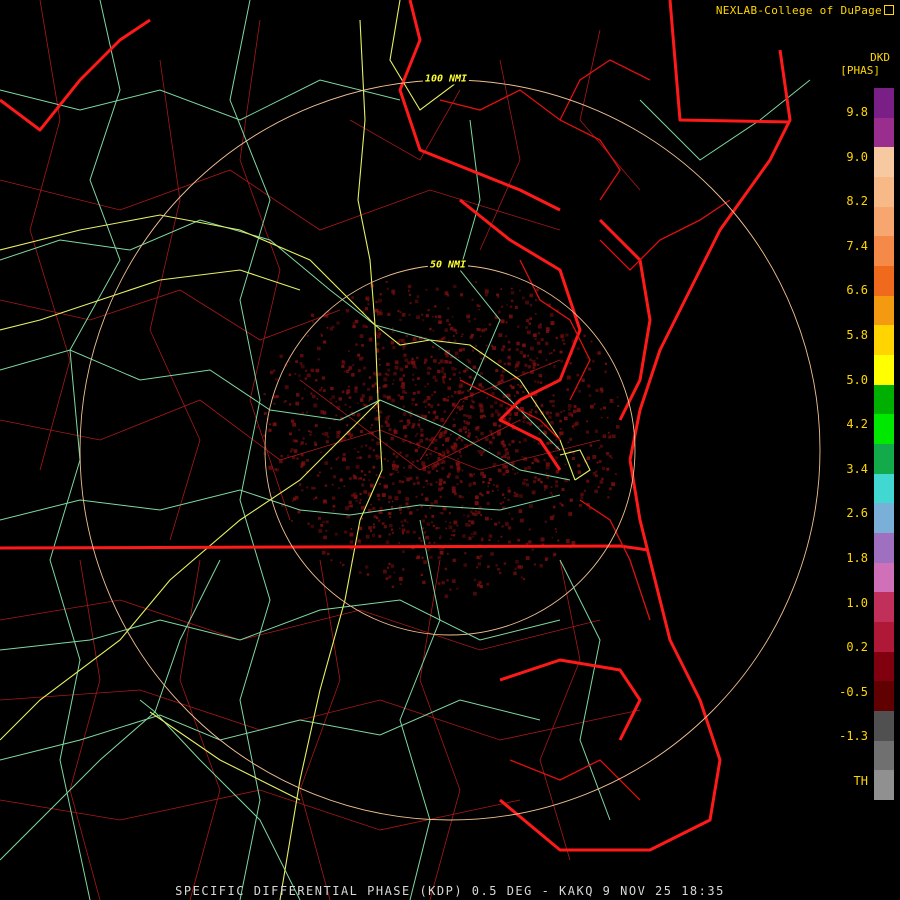  I want to click on scale-label: 3.4, so click(857, 468).